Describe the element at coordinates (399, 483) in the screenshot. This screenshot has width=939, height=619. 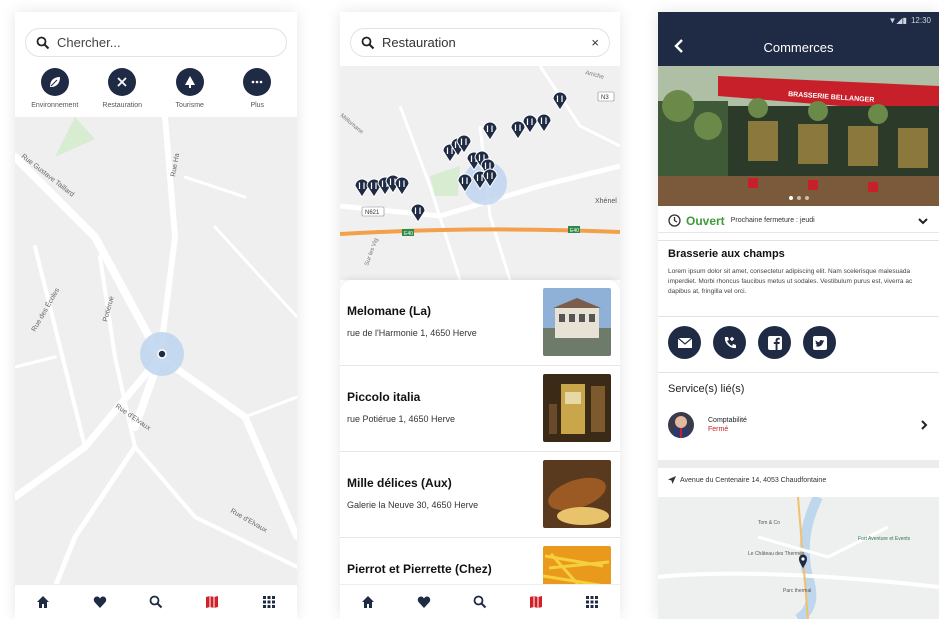
I see `restaurant-name: Mille délices (Aux)` at that location.